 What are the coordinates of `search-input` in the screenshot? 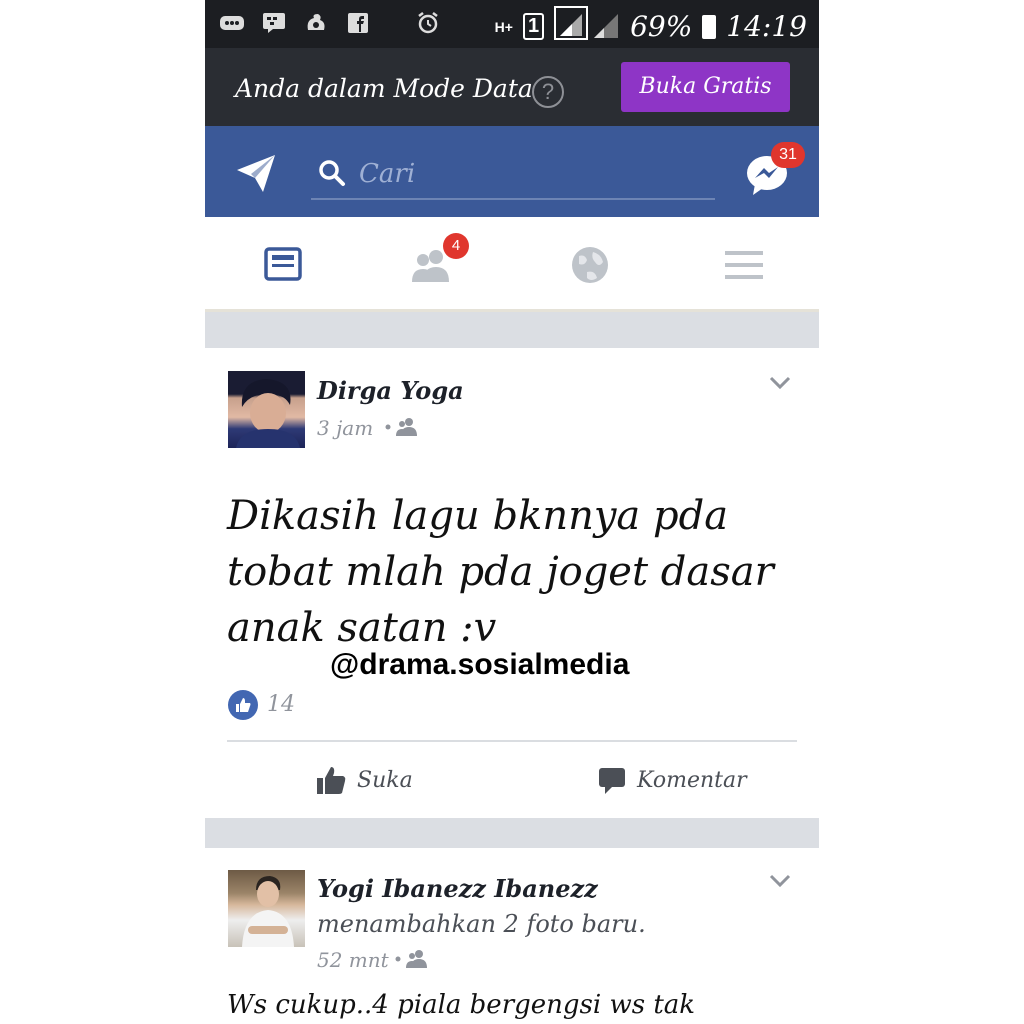 It's located at (529, 174).